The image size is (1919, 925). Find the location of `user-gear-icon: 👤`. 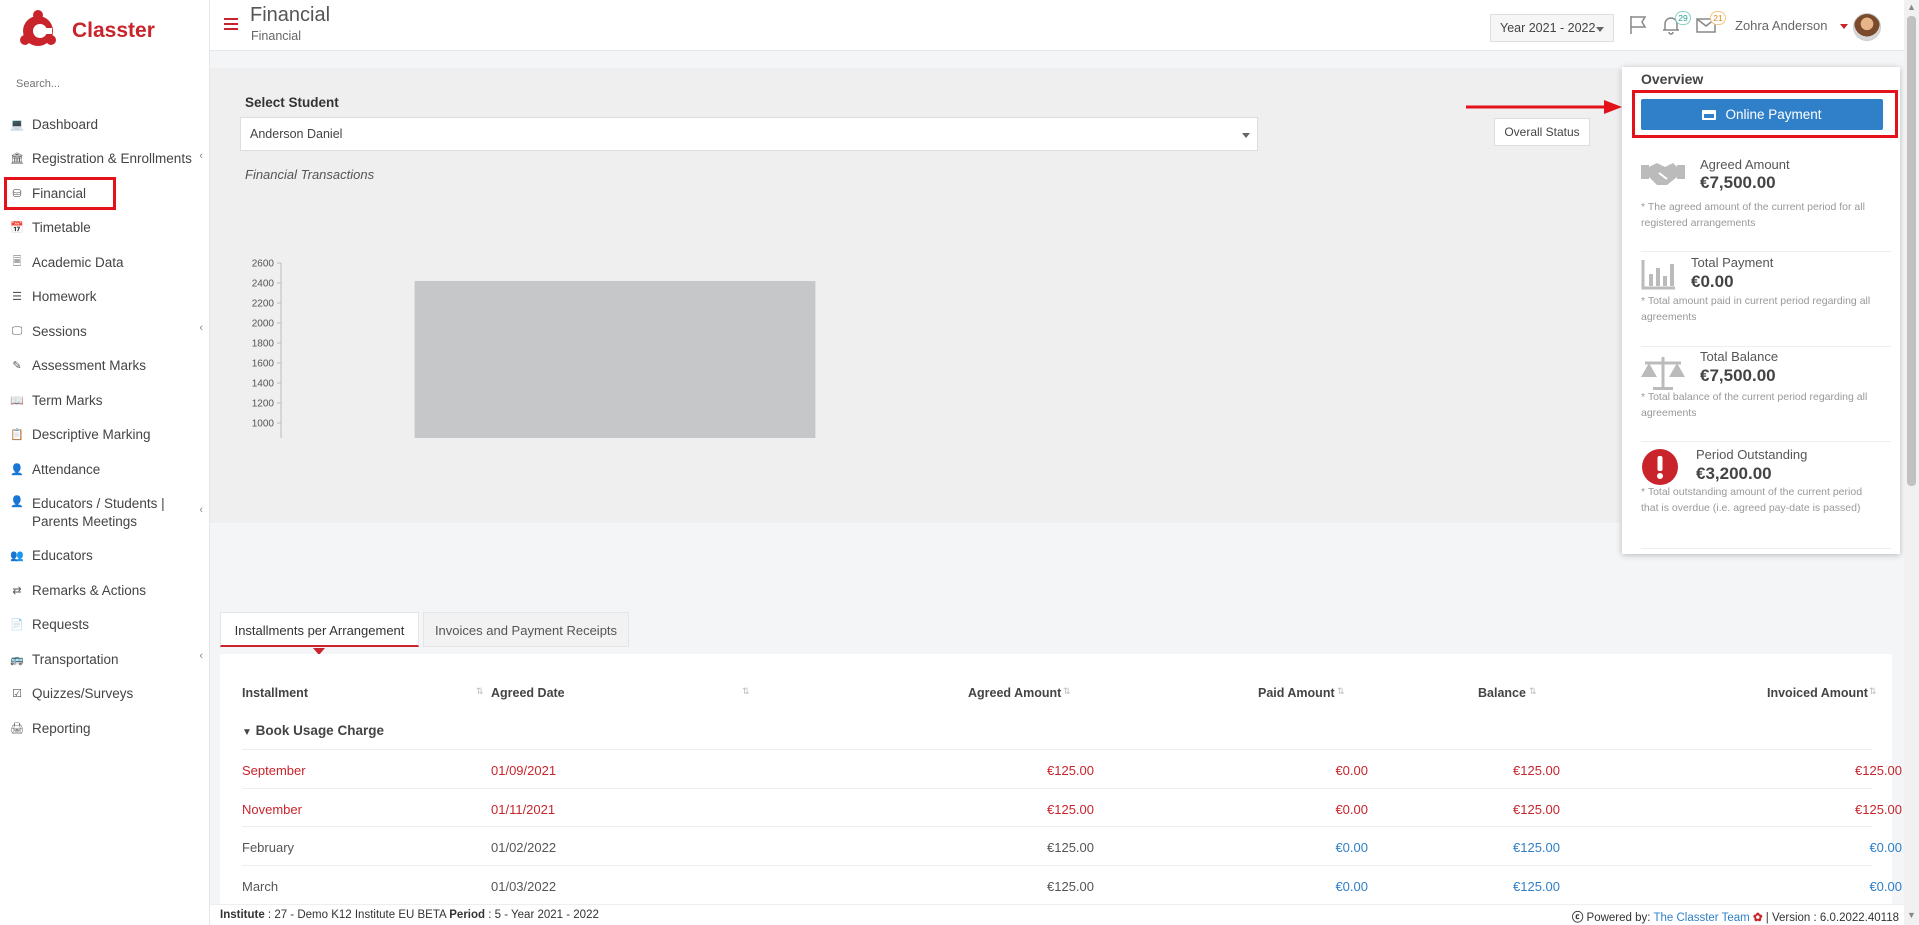

user-gear-icon: 👤 is located at coordinates (17, 501).